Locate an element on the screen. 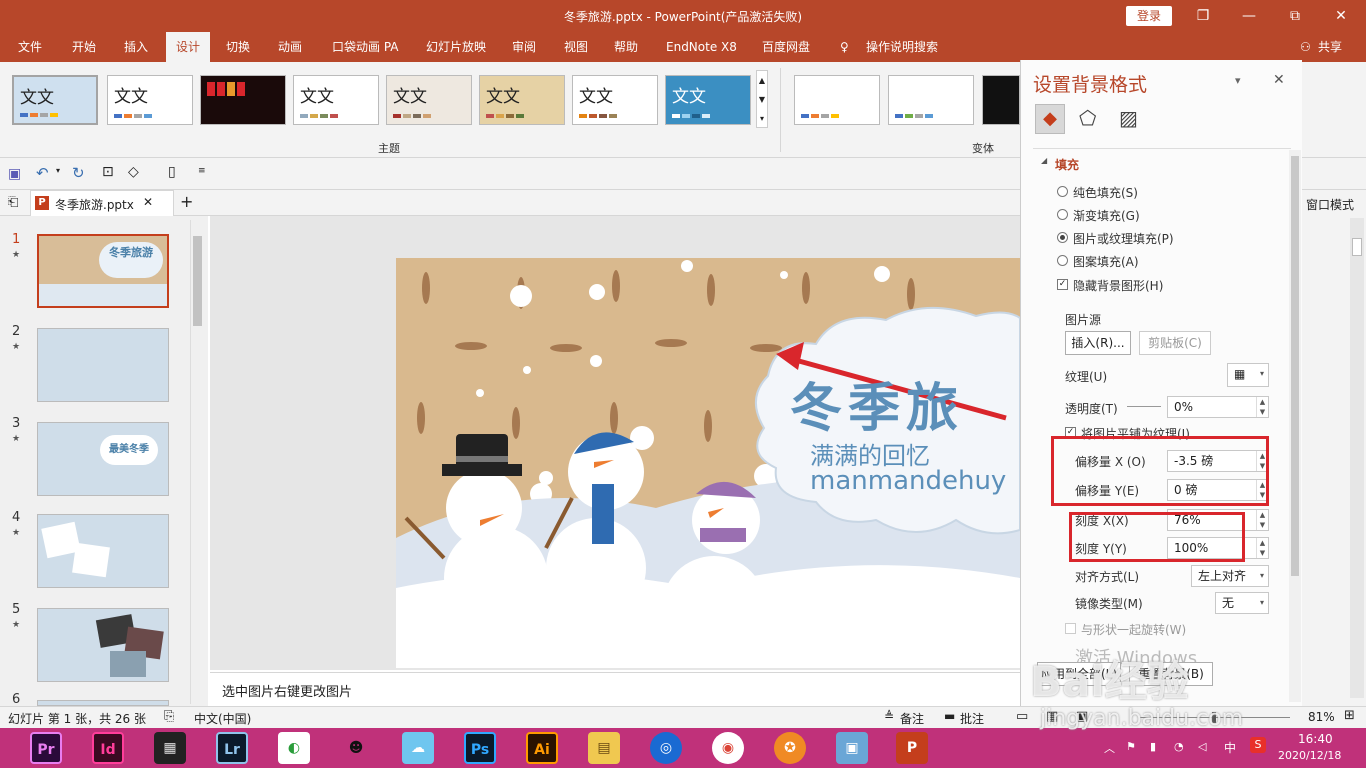 Image resolution: width=1366 pixels, height=768 pixels. lightroom-icon: Lr is located at coordinates (232, 748).